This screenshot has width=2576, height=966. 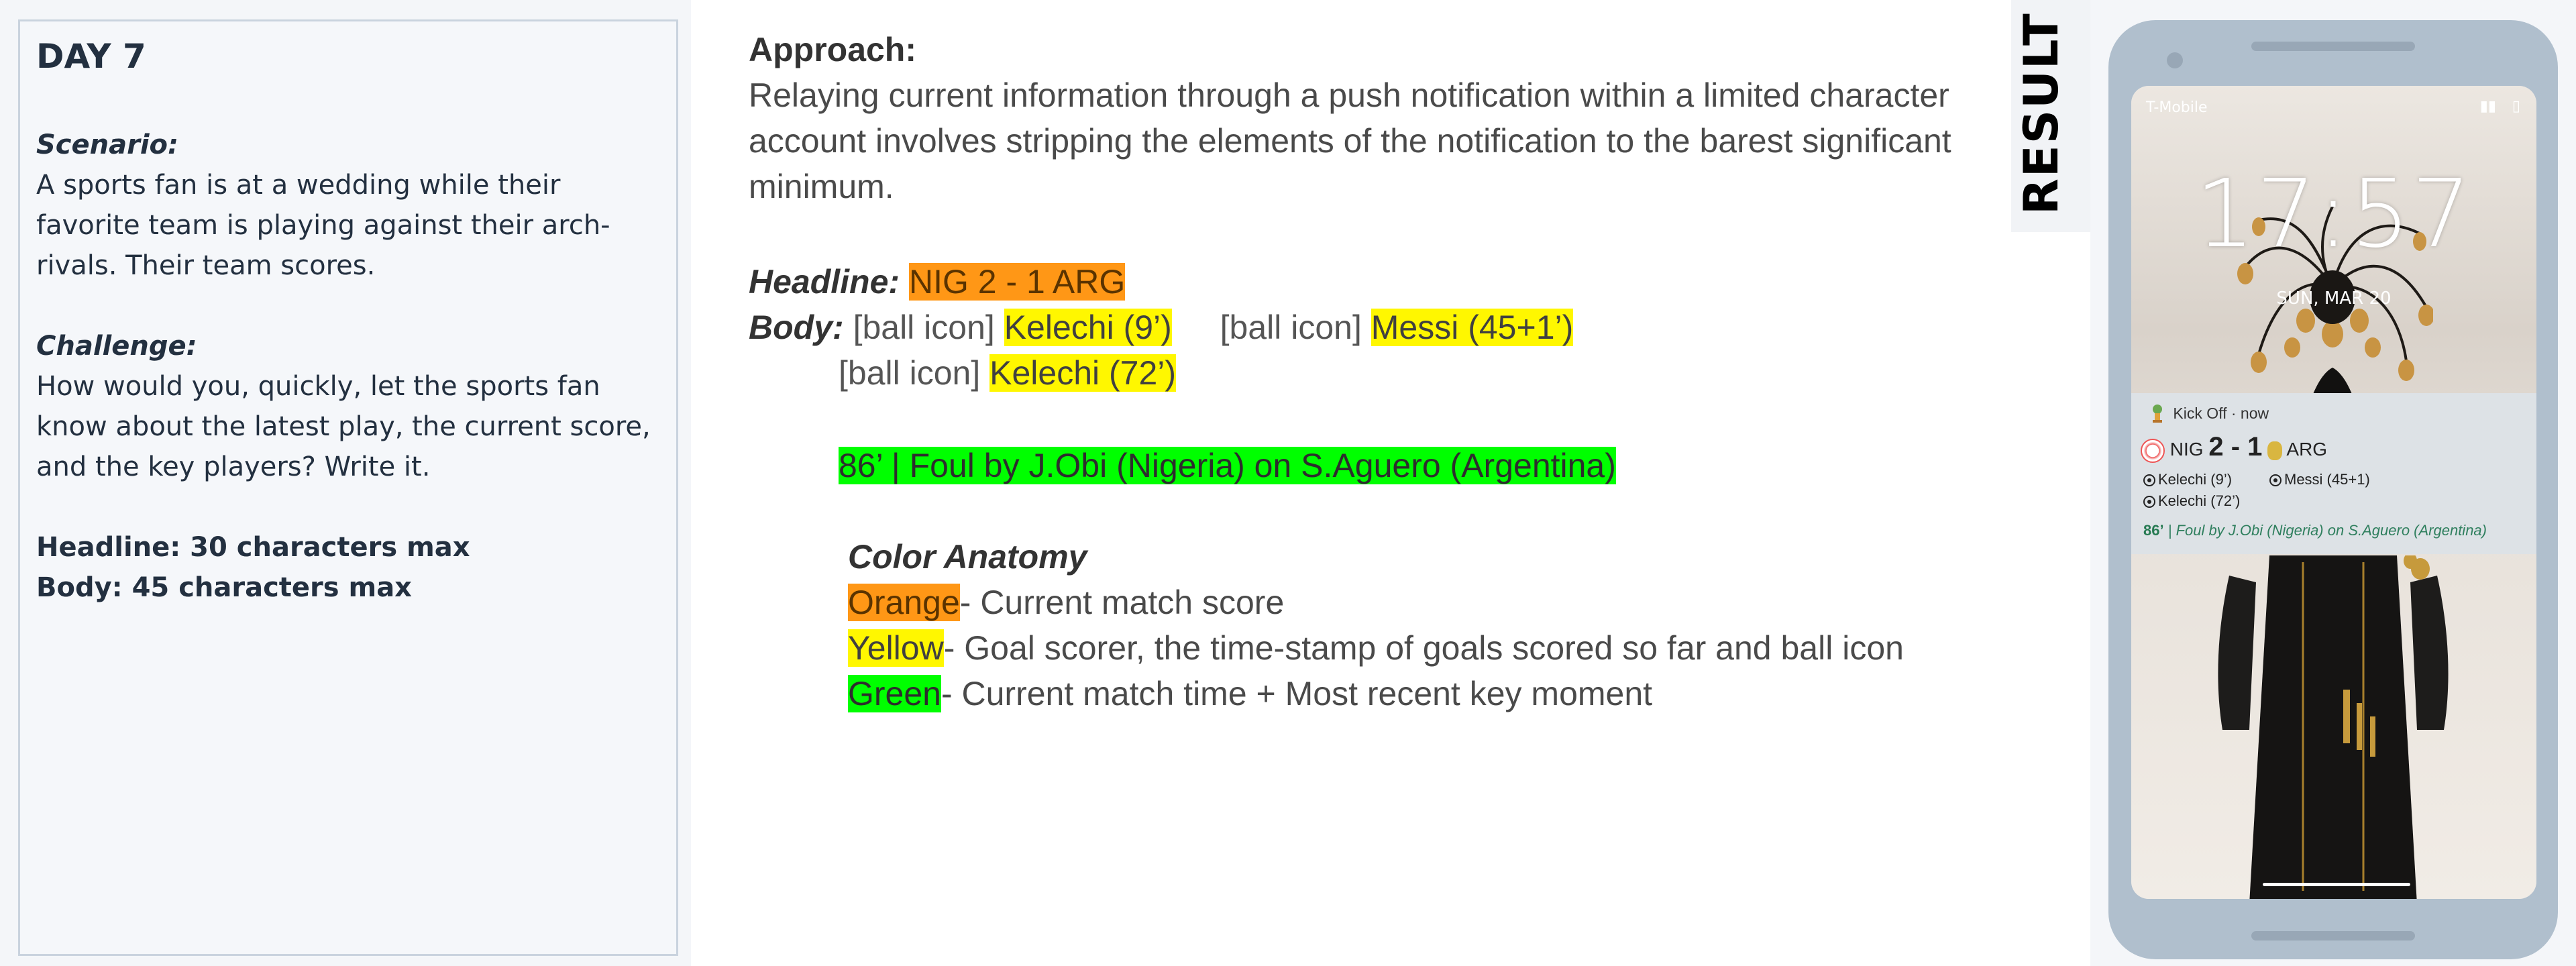 I want to click on color-anatomy-heading: Color Anatomy, so click(x=967, y=557).